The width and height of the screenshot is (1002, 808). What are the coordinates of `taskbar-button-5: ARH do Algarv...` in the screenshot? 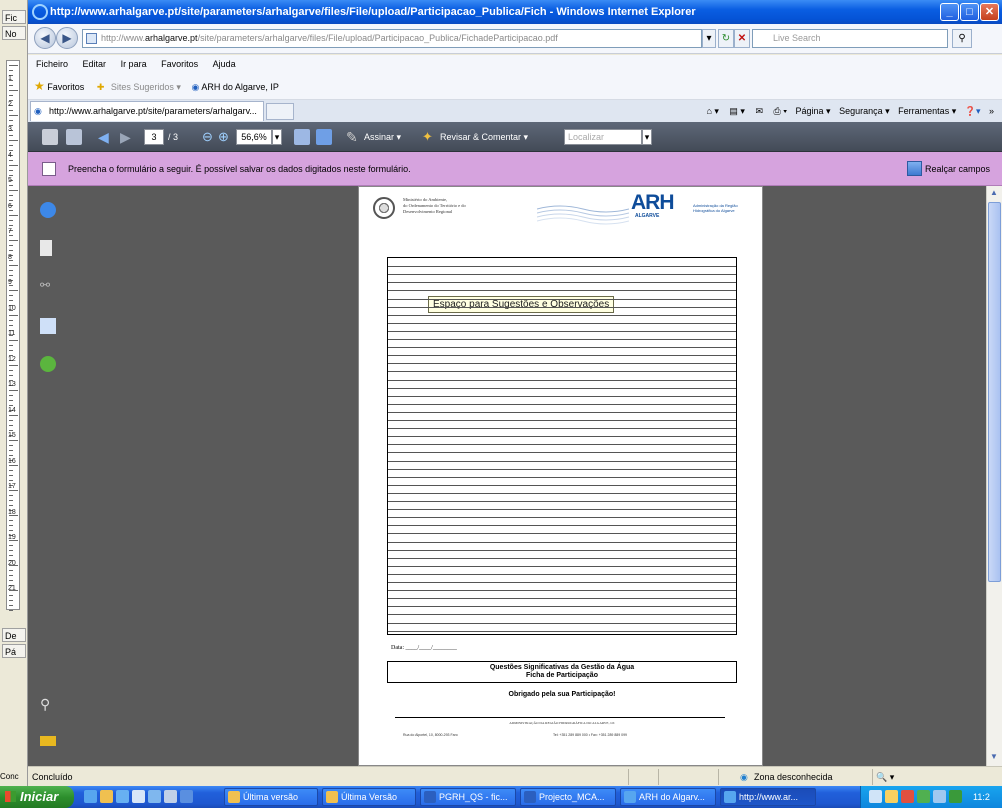 It's located at (668, 797).